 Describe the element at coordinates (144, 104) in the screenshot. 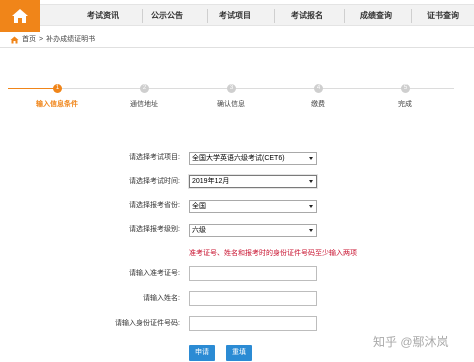

I see `step-2-label: 通信地址` at that location.